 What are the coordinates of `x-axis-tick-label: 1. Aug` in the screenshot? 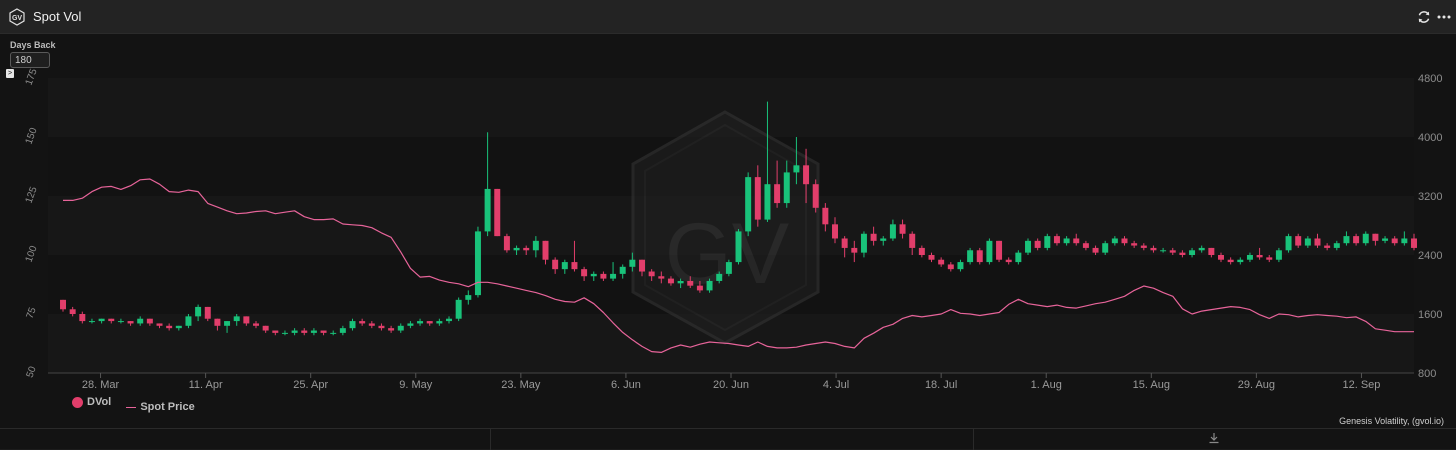 It's located at (1046, 385).